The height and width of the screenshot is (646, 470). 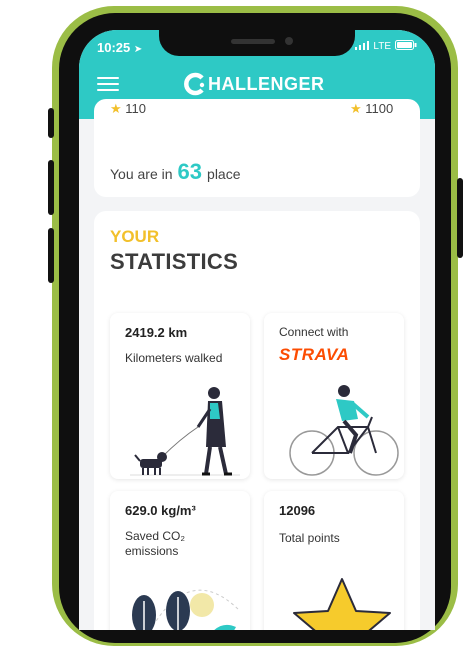 What do you see at coordinates (186, 609) in the screenshot?
I see `trees-illustration` at bounding box center [186, 609].